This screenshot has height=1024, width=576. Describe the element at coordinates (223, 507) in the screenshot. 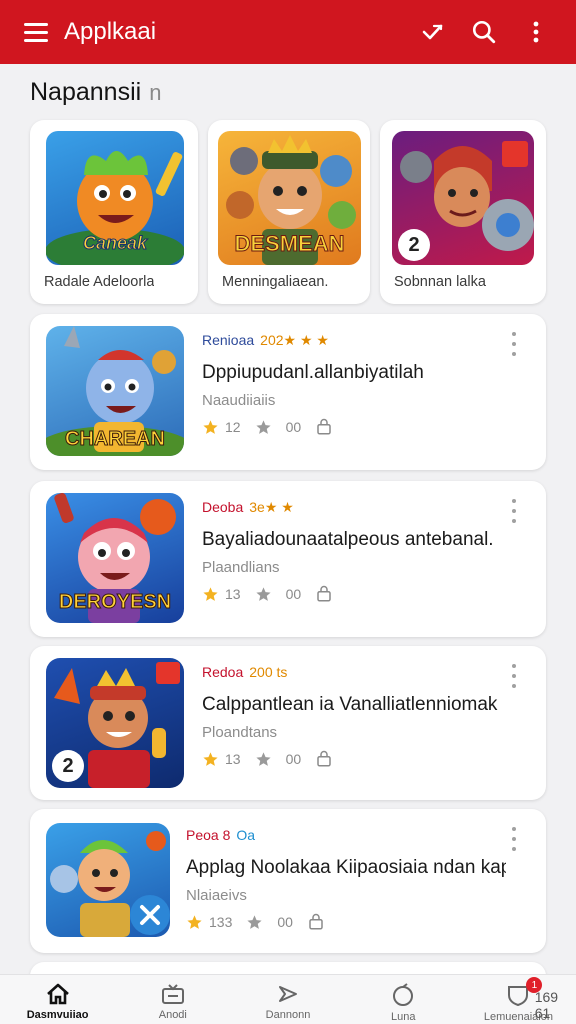

I see `publisher-name: Deoba` at that location.